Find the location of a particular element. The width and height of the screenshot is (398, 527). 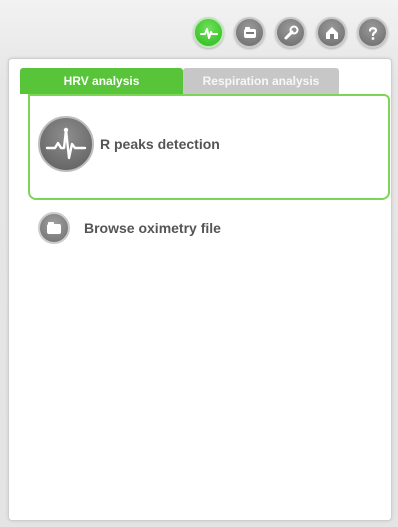

wrench-icon is located at coordinates (291, 32).